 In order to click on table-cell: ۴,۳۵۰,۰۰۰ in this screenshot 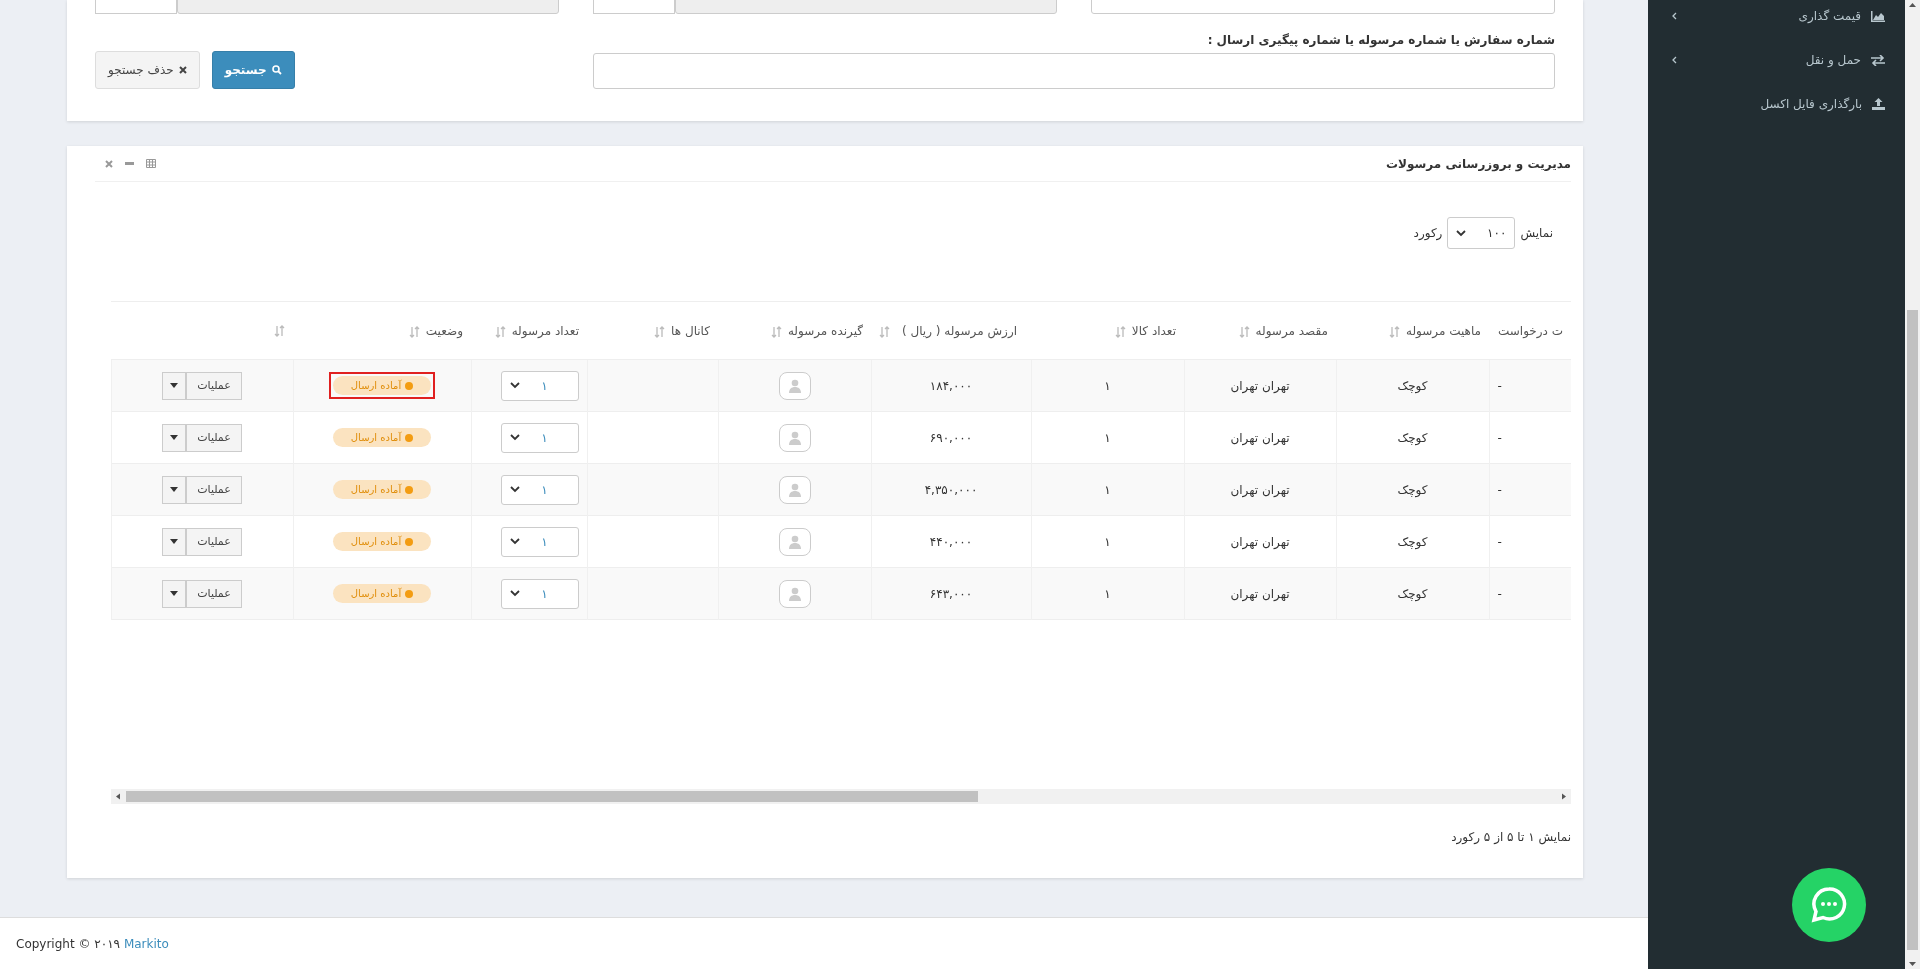, I will do `click(951, 489)`.